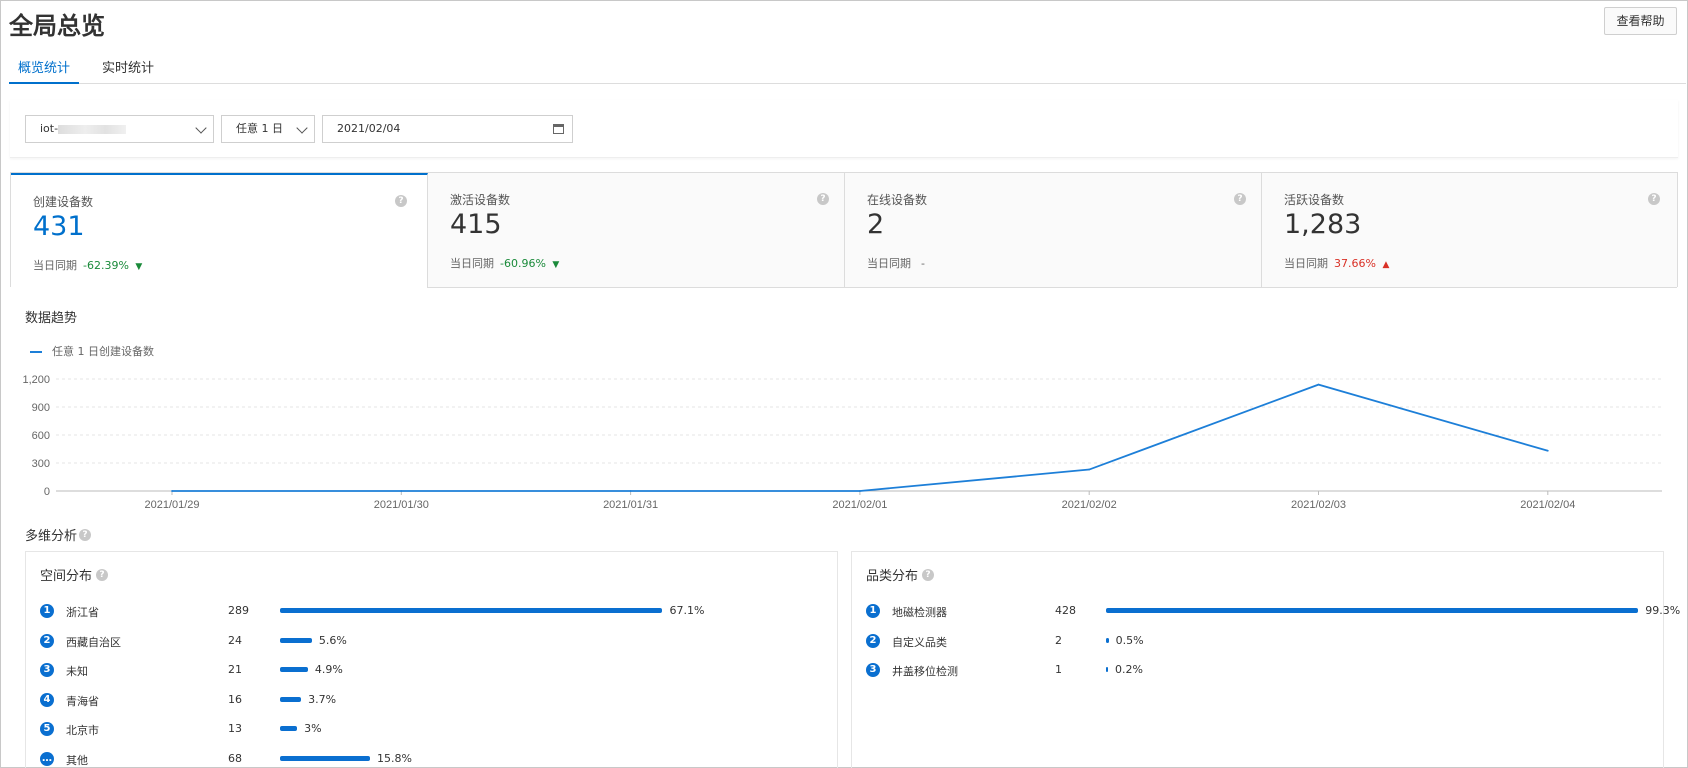 The height and width of the screenshot is (768, 1688). I want to click on y-tick-label: 600, so click(41, 436).